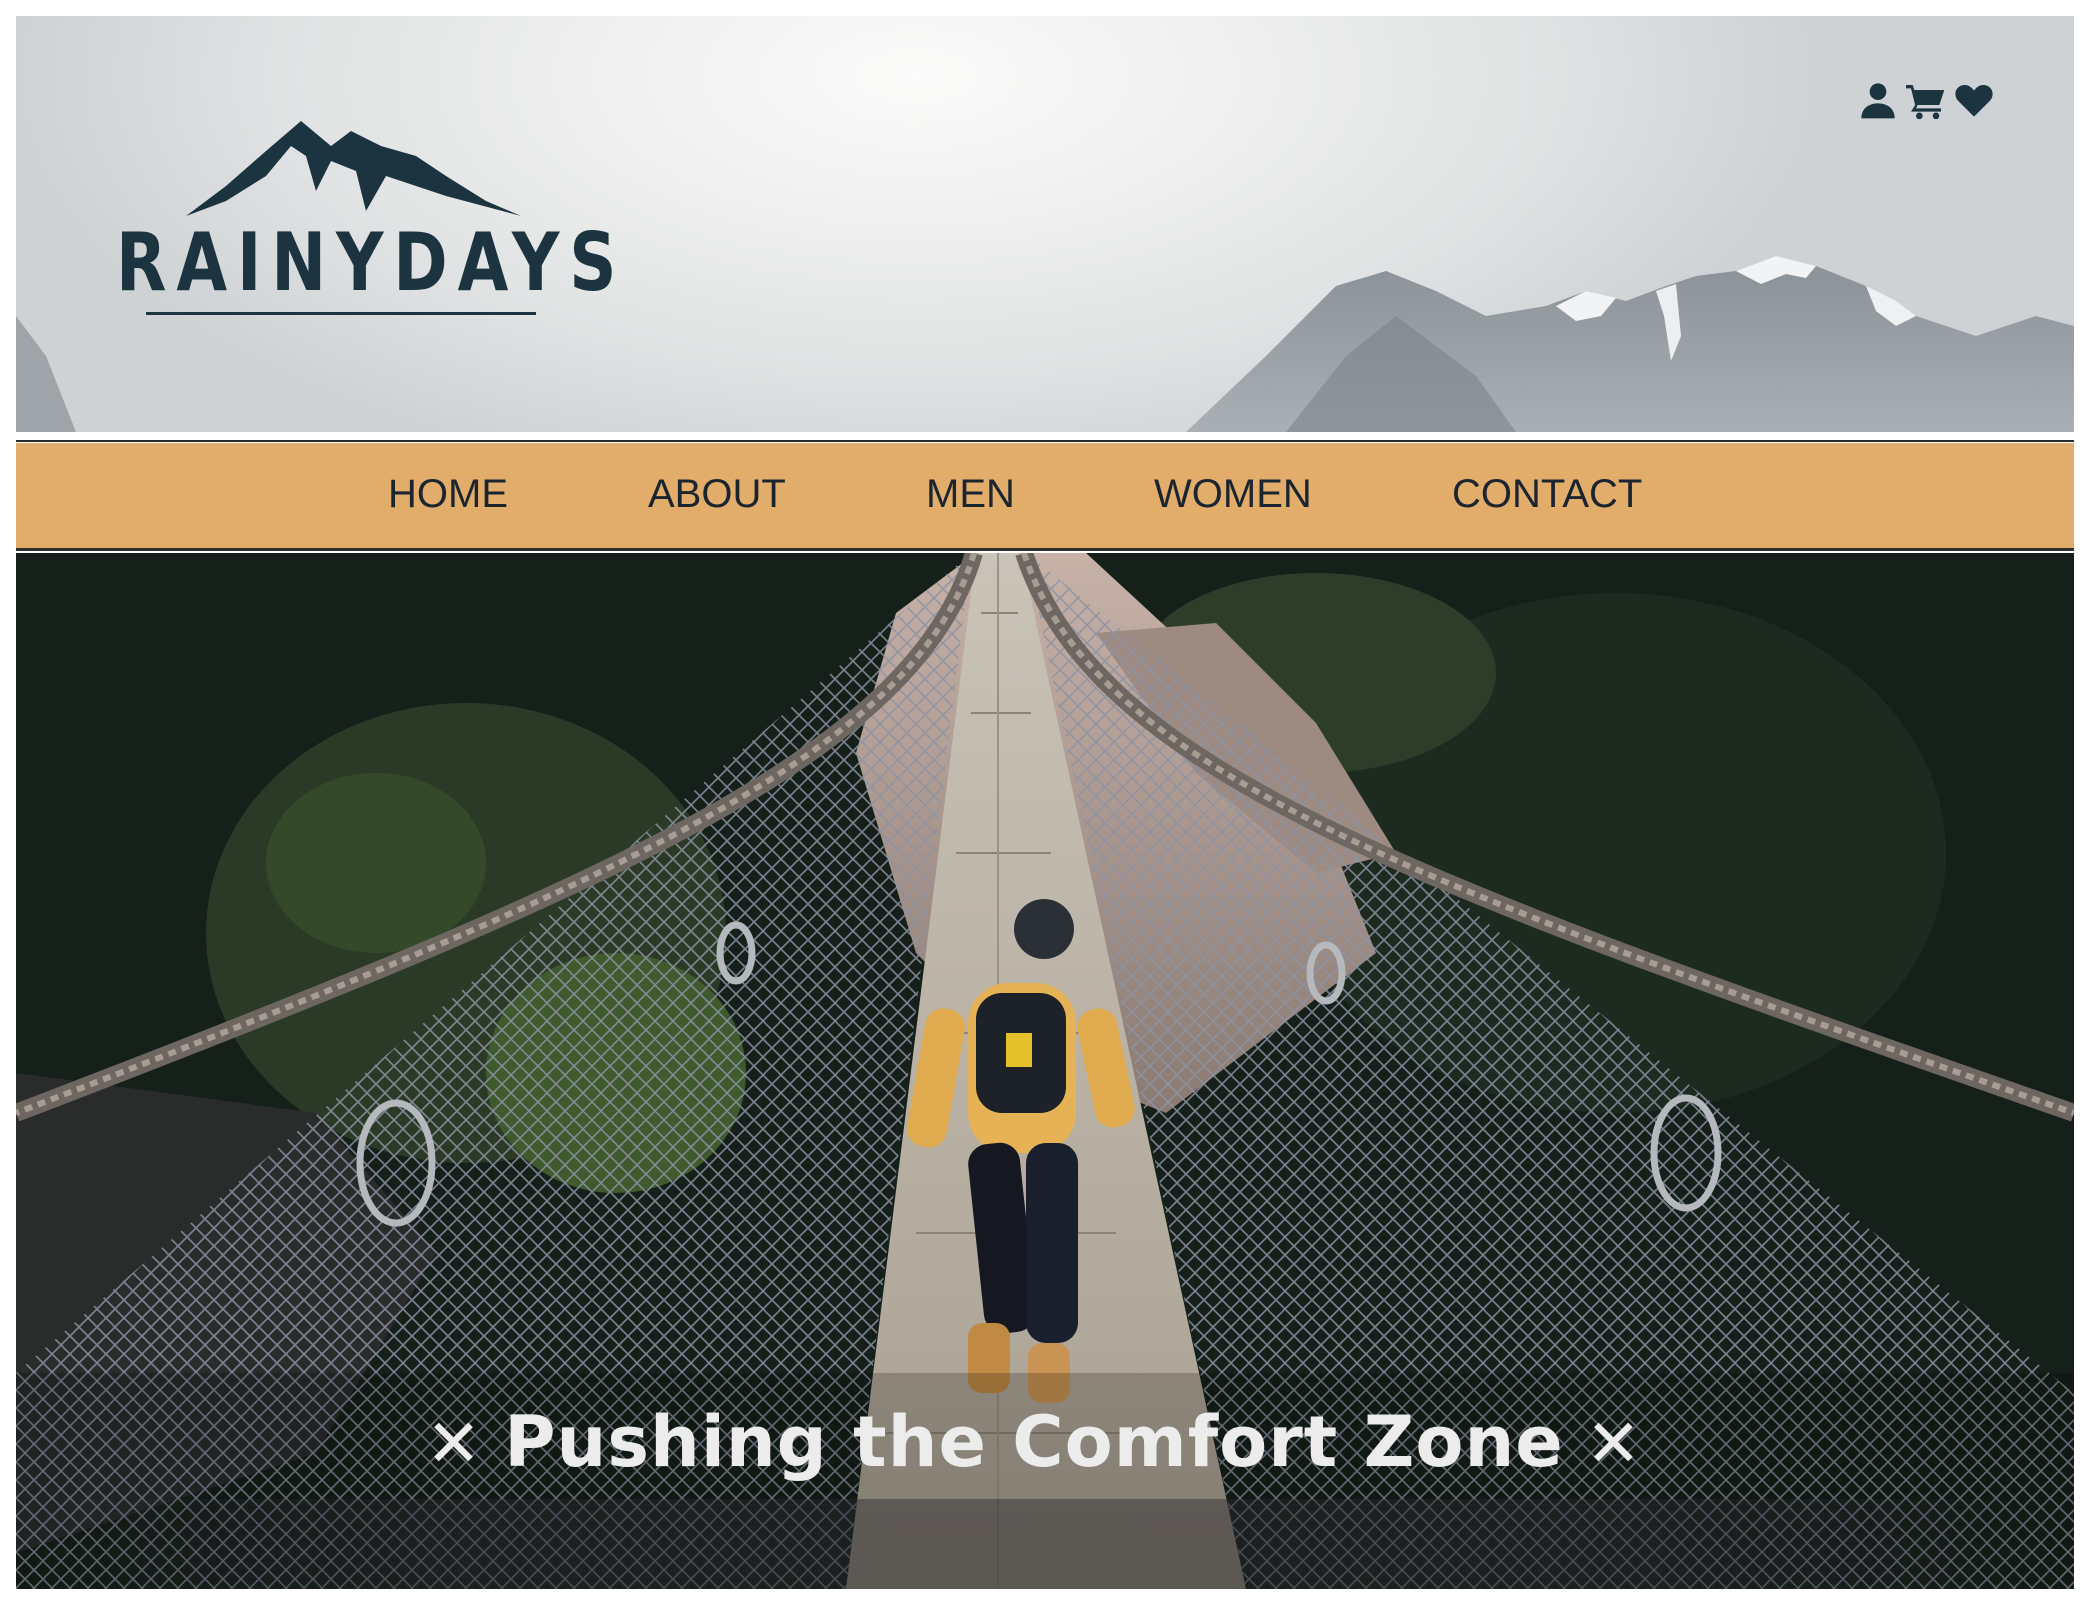 The height and width of the screenshot is (1614, 2090). What do you see at coordinates (353, 168) in the screenshot?
I see `logo-mountain-icon` at bounding box center [353, 168].